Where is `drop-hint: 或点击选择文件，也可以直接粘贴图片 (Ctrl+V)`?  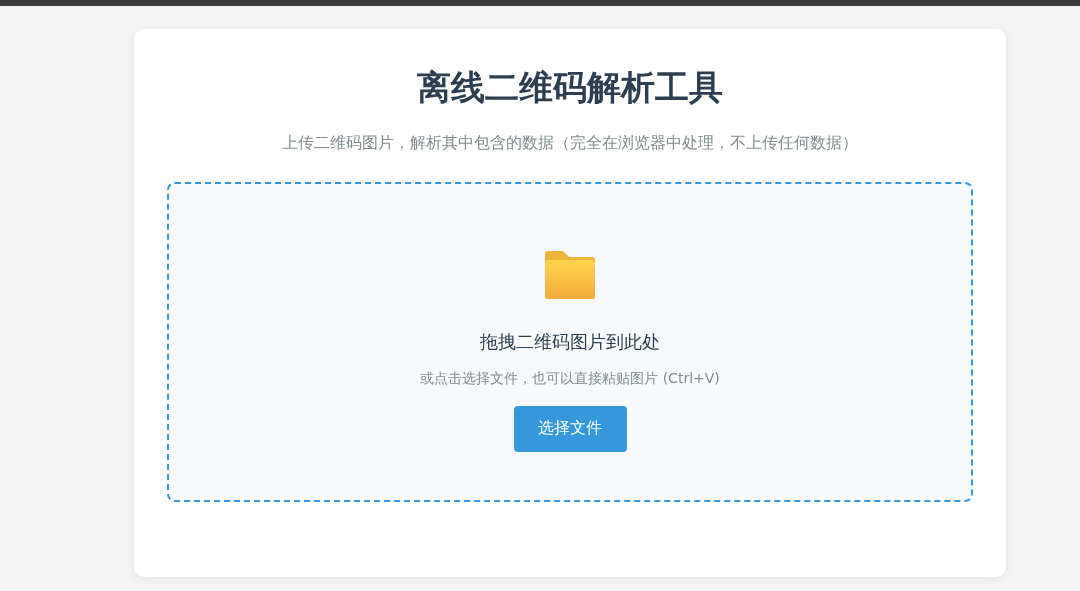 drop-hint: 或点击选择文件，也可以直接粘贴图片 (Ctrl+V) is located at coordinates (570, 378).